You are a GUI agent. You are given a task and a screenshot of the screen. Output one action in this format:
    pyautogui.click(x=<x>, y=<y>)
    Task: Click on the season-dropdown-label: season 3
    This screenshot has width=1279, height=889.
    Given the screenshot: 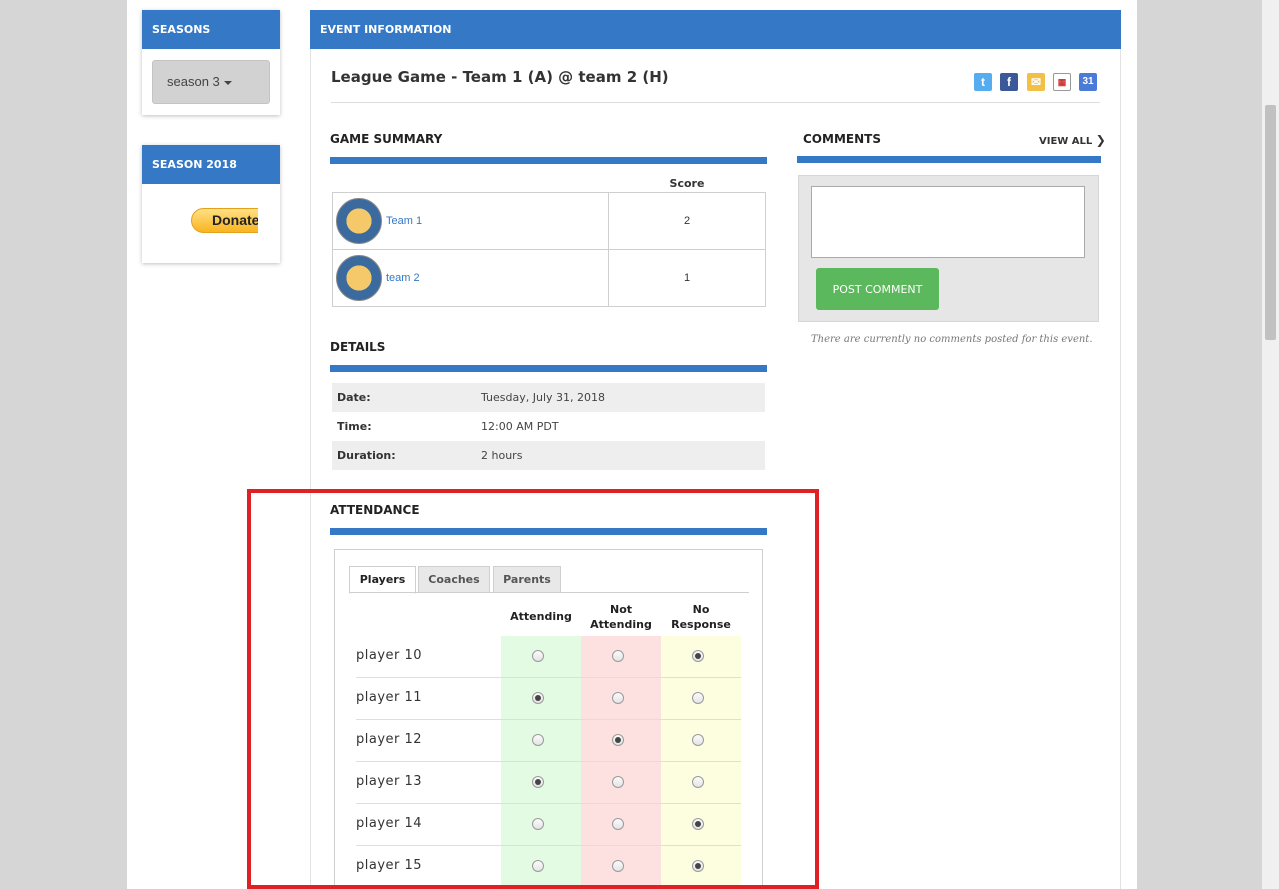 What is the action you would take?
    pyautogui.click(x=193, y=81)
    